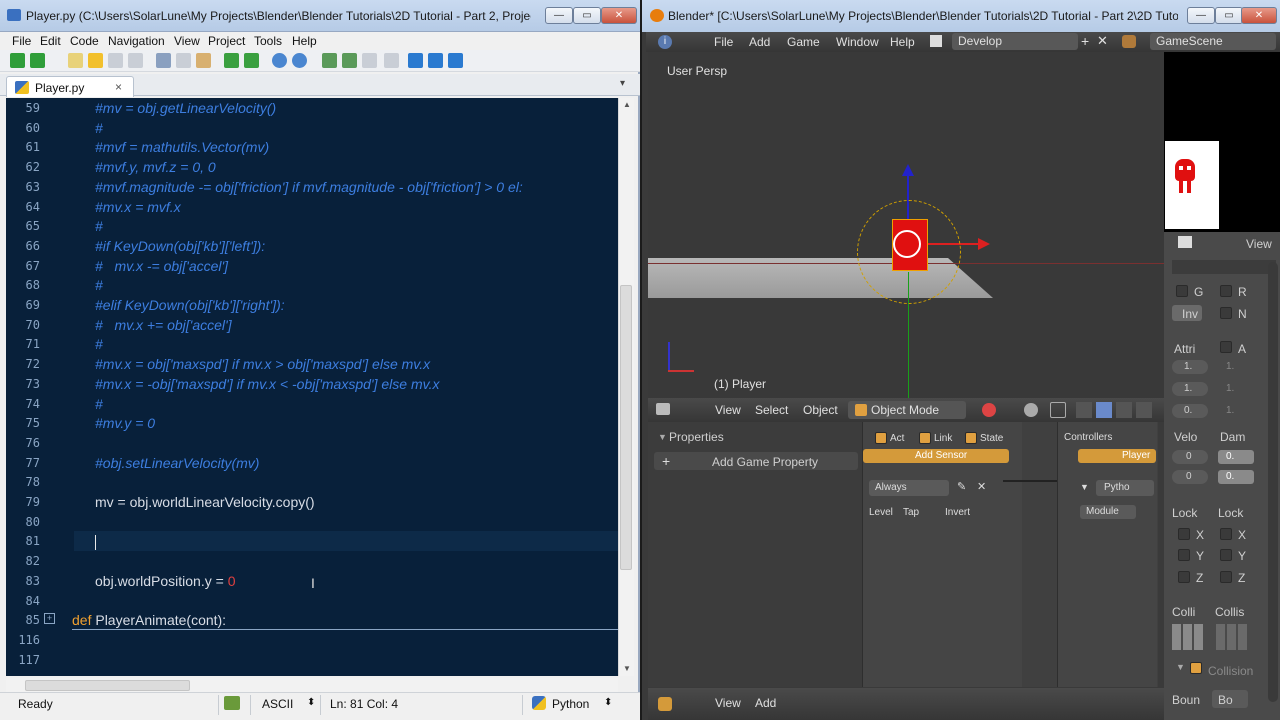 This screenshot has width=1280, height=720. I want to click on transform-orient-icon, so click(1144, 410).